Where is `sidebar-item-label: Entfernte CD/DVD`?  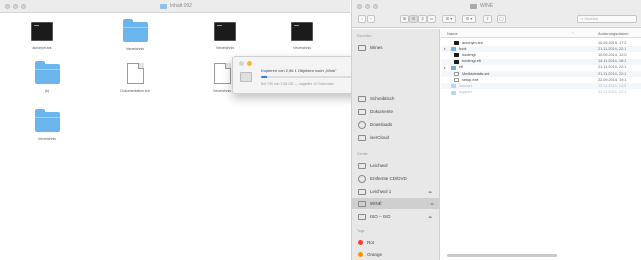 sidebar-item-label: Entfernte CD/DVD is located at coordinates (388, 178).